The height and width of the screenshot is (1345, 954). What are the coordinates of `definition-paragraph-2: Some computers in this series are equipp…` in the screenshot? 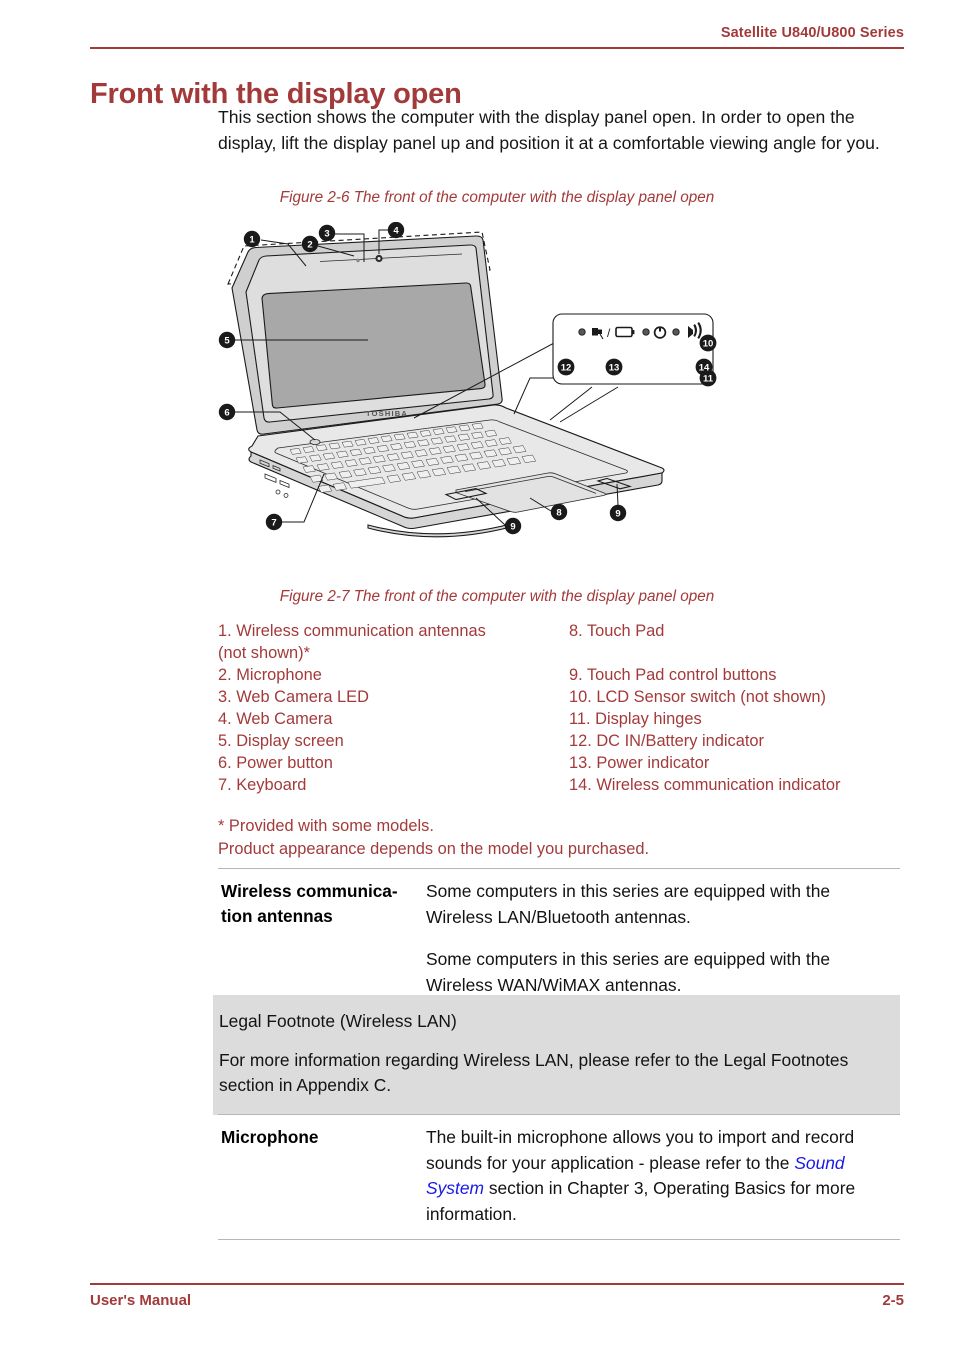 It's located at (628, 972).